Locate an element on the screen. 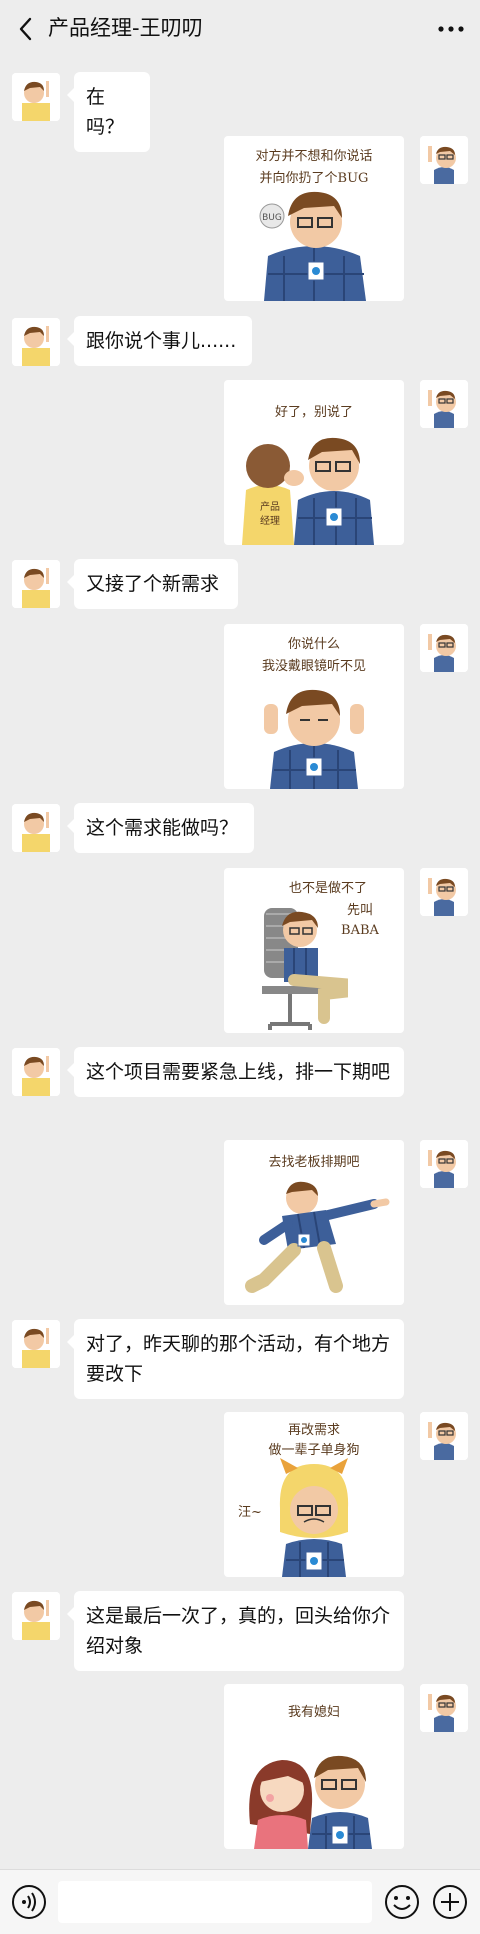 The height and width of the screenshot is (1934, 480). more-options-icon is located at coordinates (451, 29).